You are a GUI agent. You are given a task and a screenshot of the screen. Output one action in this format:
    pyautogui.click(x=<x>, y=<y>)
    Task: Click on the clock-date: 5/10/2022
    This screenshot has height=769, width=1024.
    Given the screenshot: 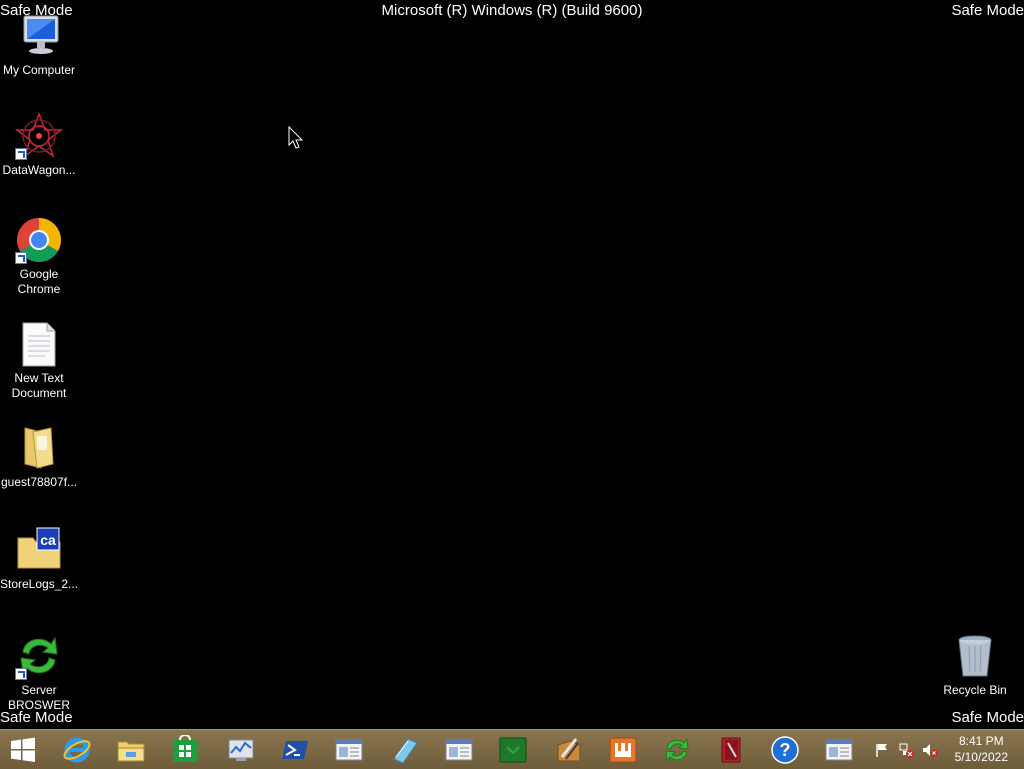 What is the action you would take?
    pyautogui.click(x=981, y=757)
    